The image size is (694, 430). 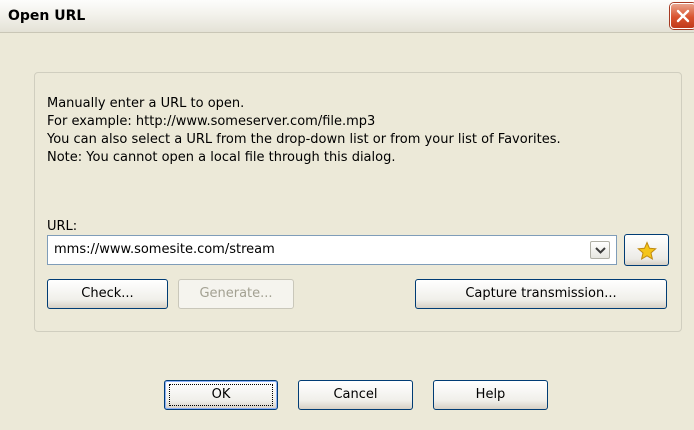 I want to click on title-bar: Open URL, so click(x=347, y=16).